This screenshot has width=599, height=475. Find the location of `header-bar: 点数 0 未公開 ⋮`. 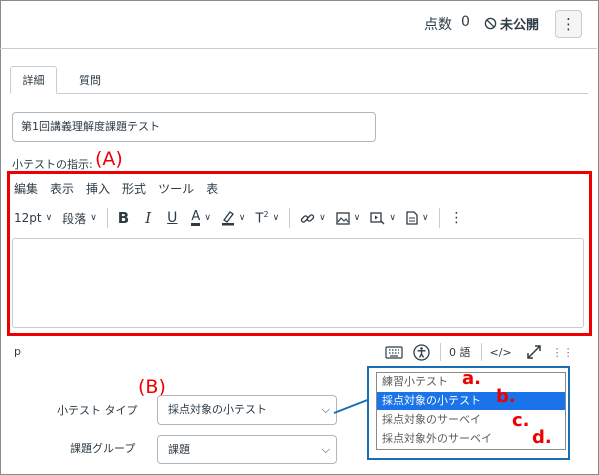

header-bar: 点数 0 未公開 ⋮ is located at coordinates (298, 24).